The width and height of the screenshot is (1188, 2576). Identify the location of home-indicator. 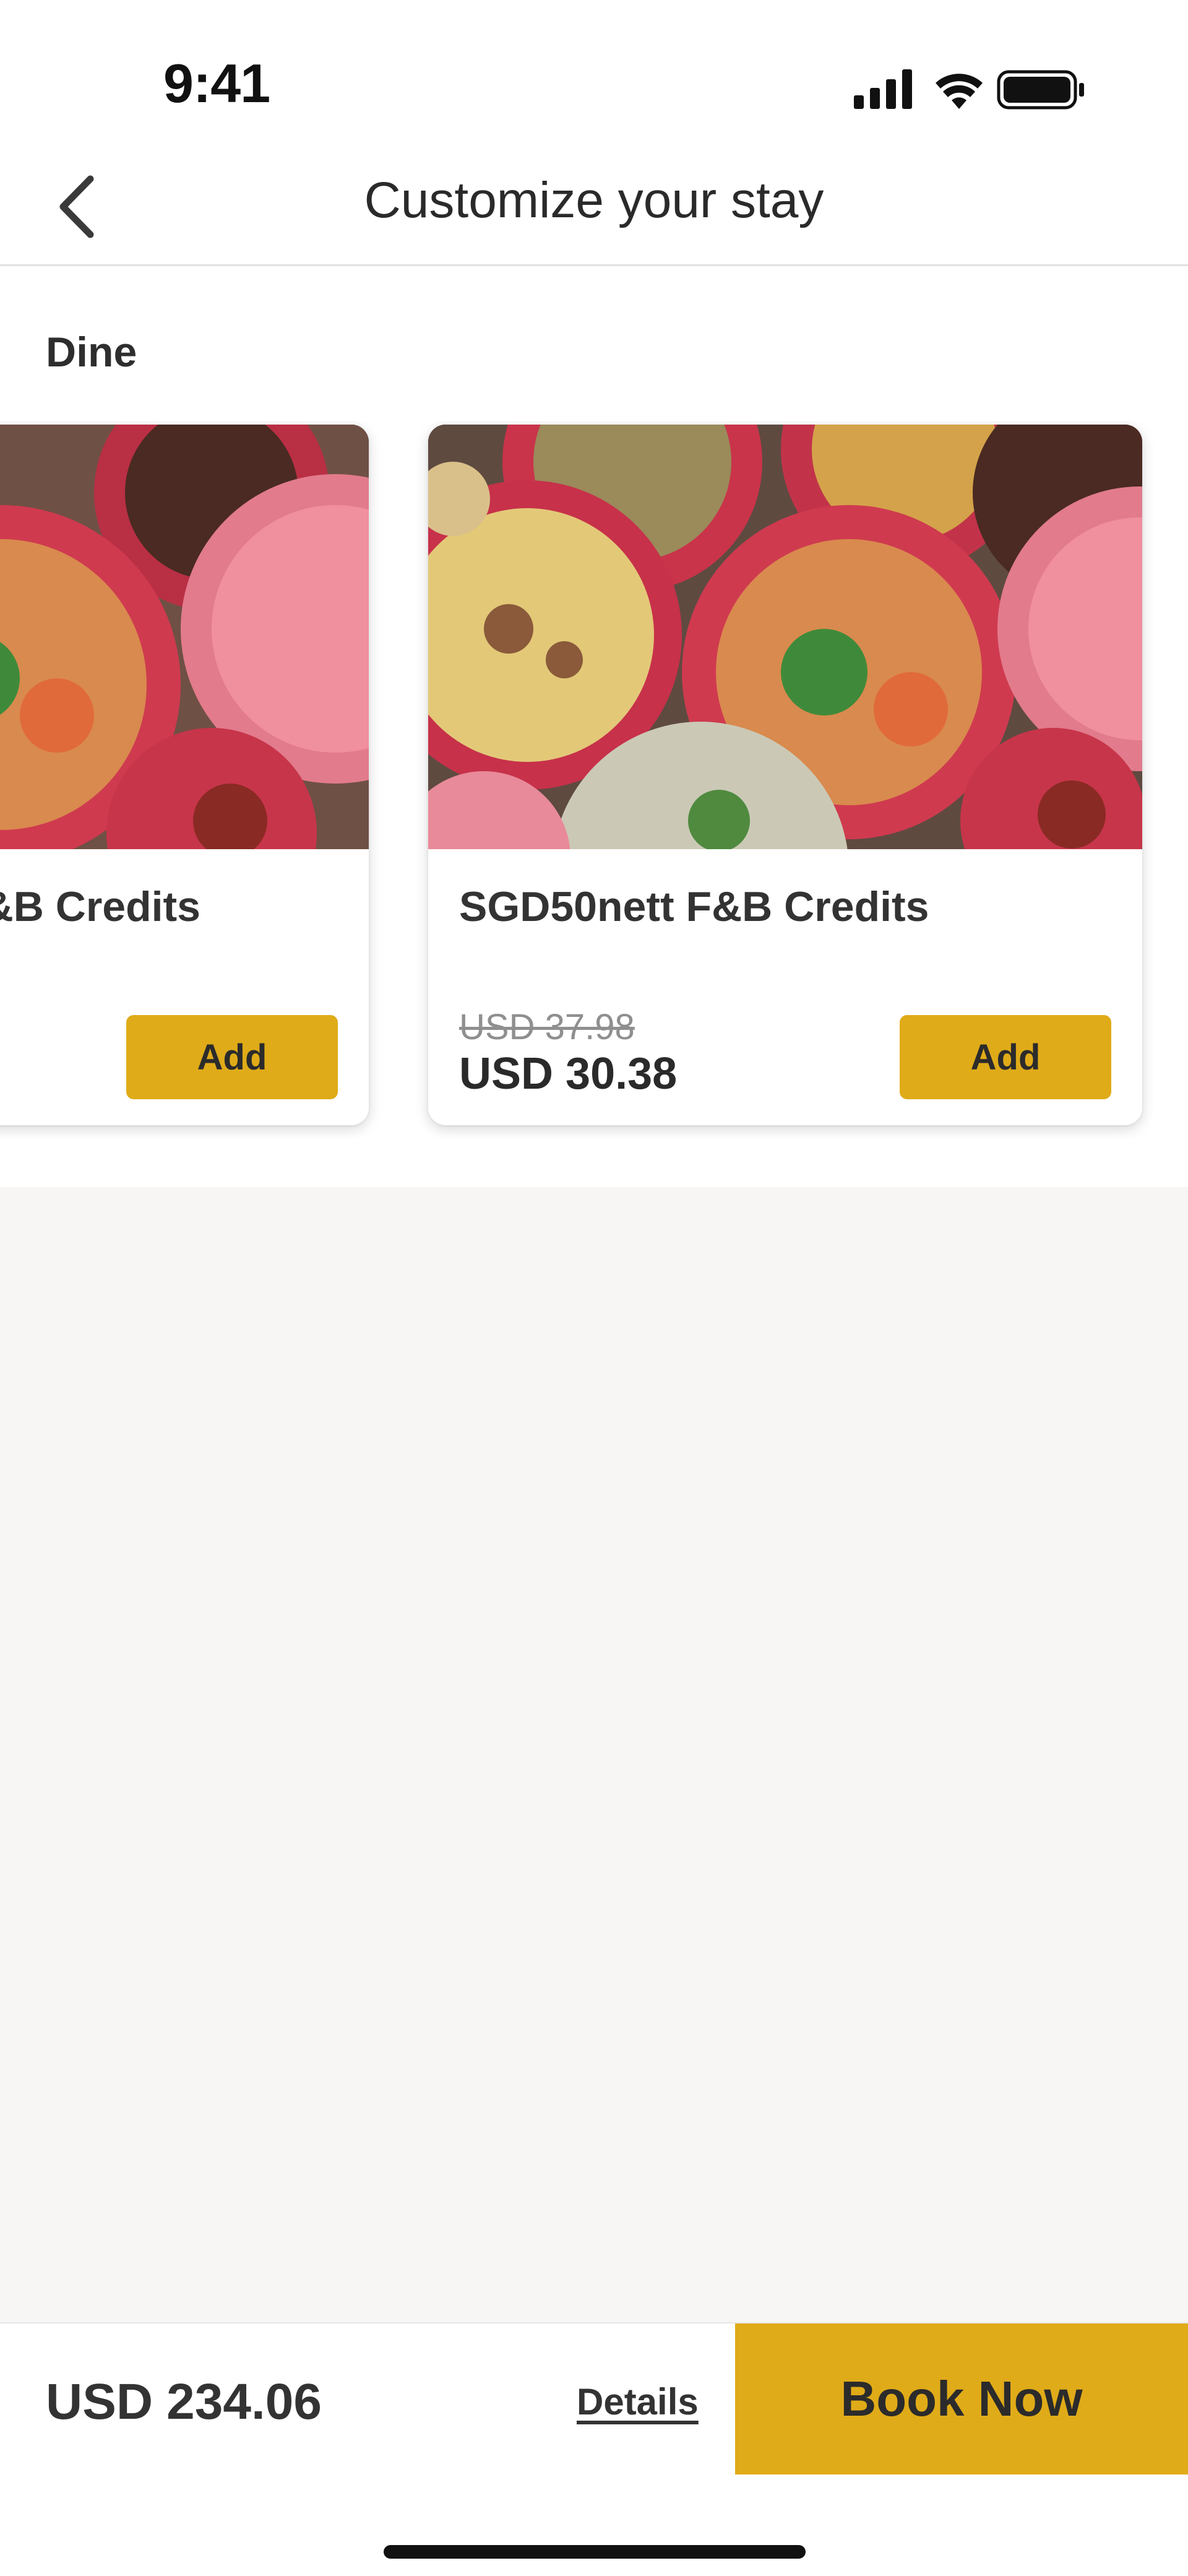
(595, 2552).